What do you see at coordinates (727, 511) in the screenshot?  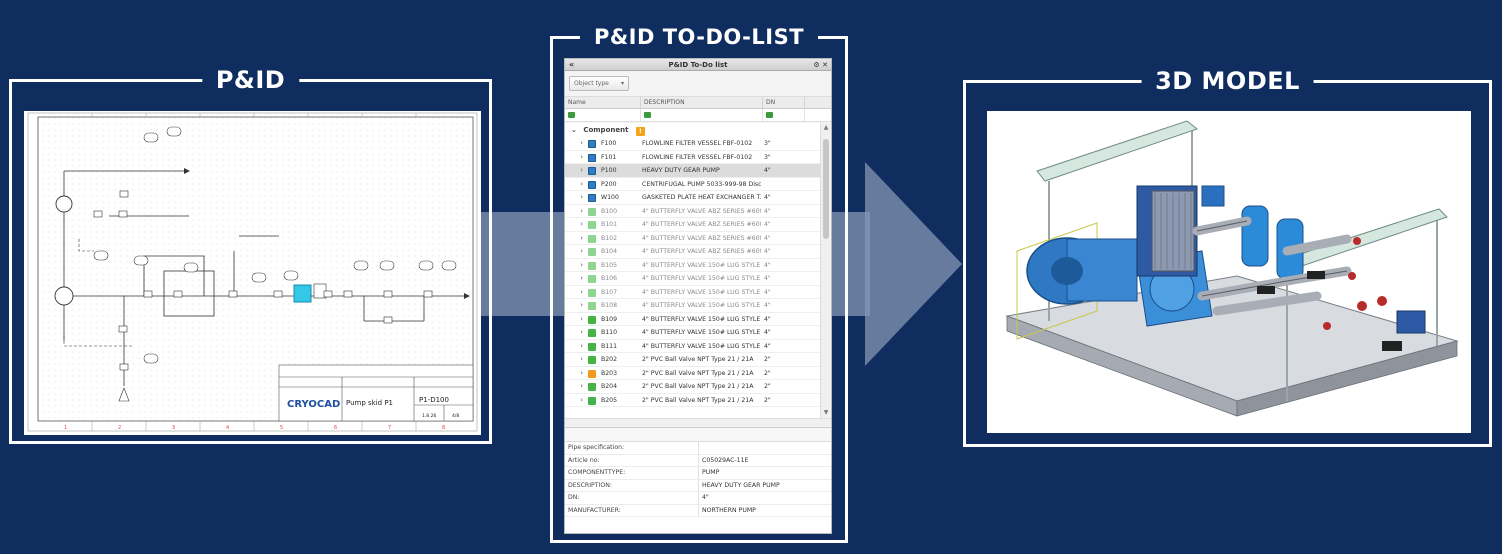 I see `property-value: NORTHERN PUMP` at bounding box center [727, 511].